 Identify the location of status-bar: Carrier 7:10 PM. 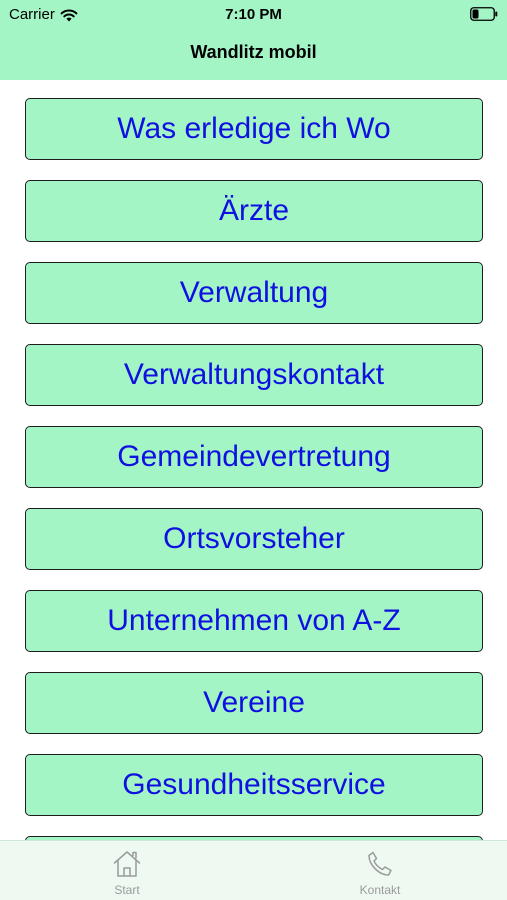
(253, 14).